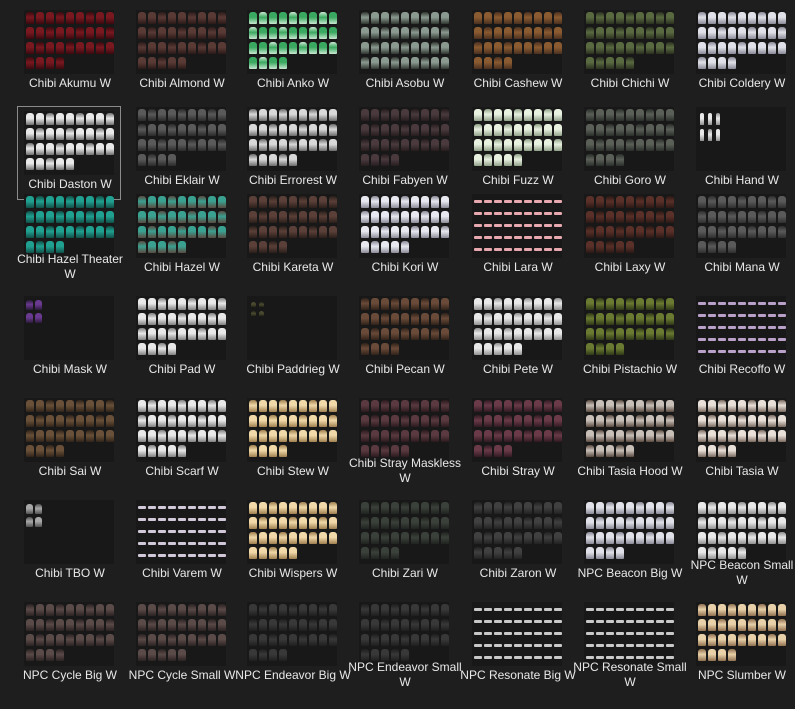 The image size is (795, 709). Describe the element at coordinates (629, 54) in the screenshot. I see `file-tile: Chibi Chichi W` at that location.